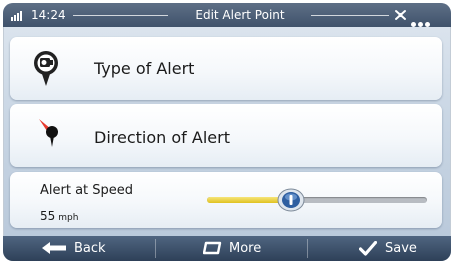  Describe the element at coordinates (162, 137) in the screenshot. I see `direction-of-alert-label: Direction of Alert` at that location.